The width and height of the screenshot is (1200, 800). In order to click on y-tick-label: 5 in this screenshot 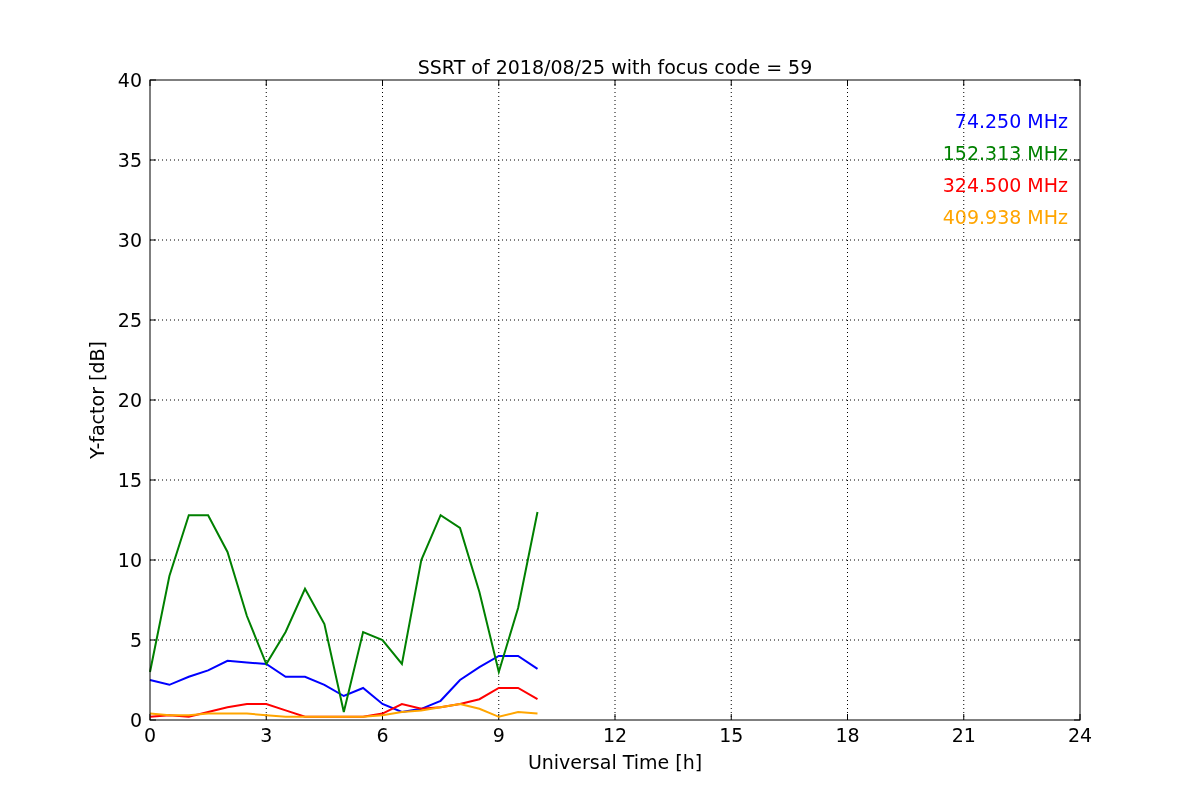, I will do `click(135, 640)`.